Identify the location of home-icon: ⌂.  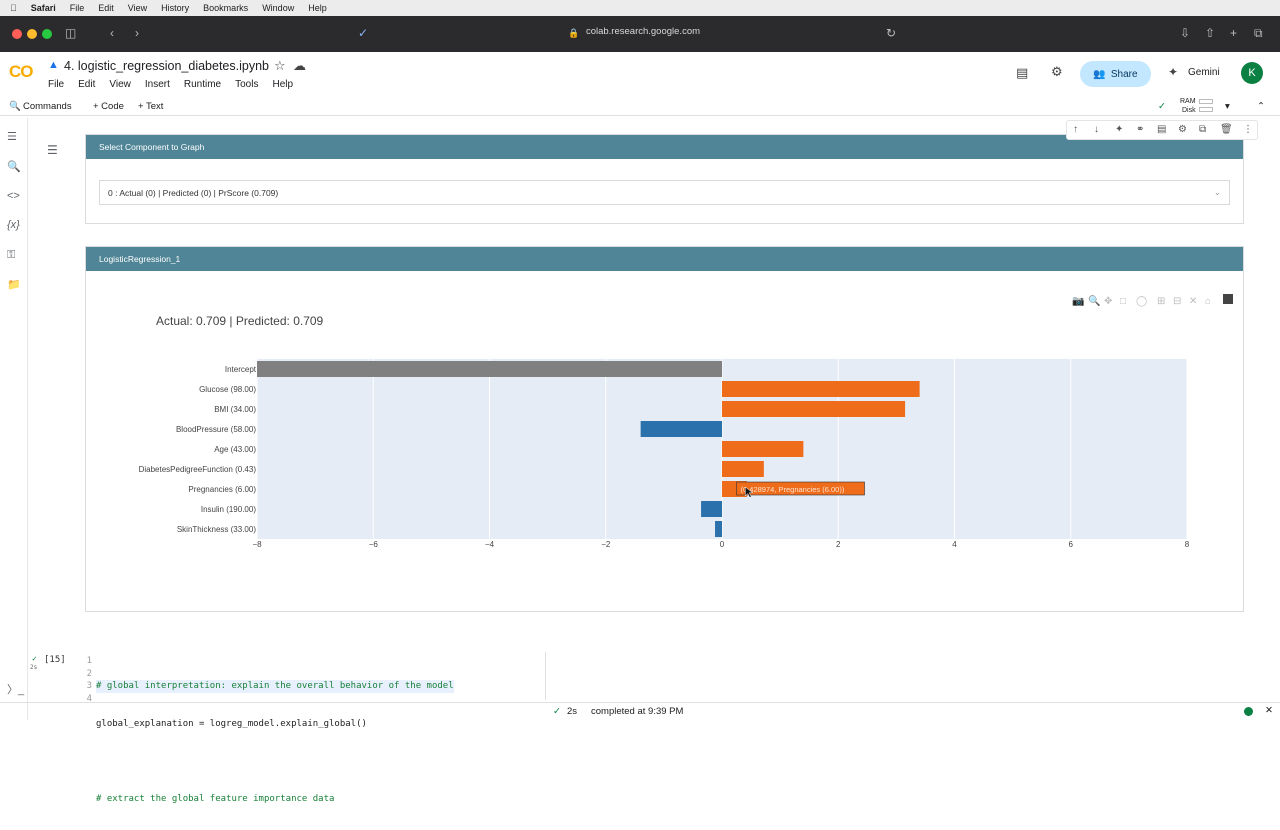
(1208, 301).